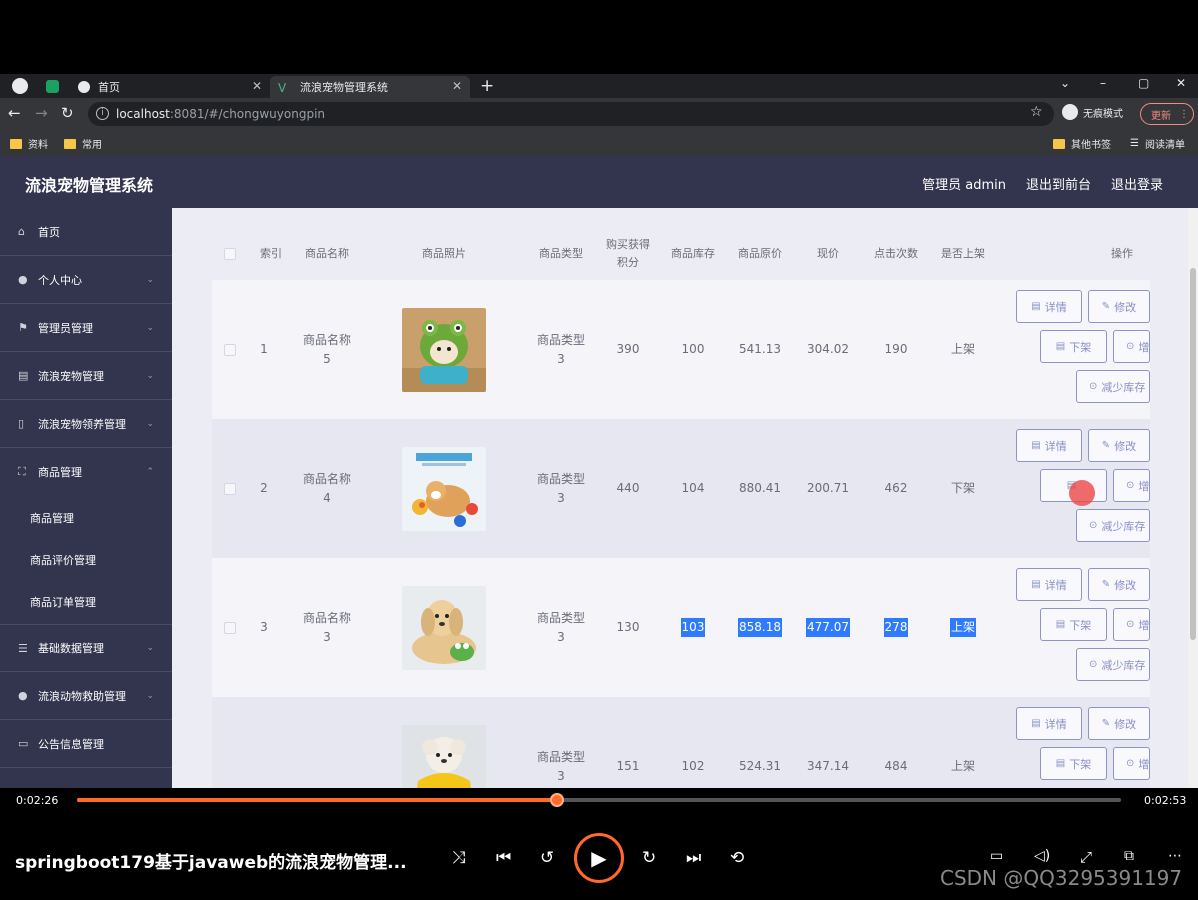 The width and height of the screenshot is (1198, 900). Describe the element at coordinates (1036, 723) in the screenshot. I see `doc-icon: ▤` at that location.